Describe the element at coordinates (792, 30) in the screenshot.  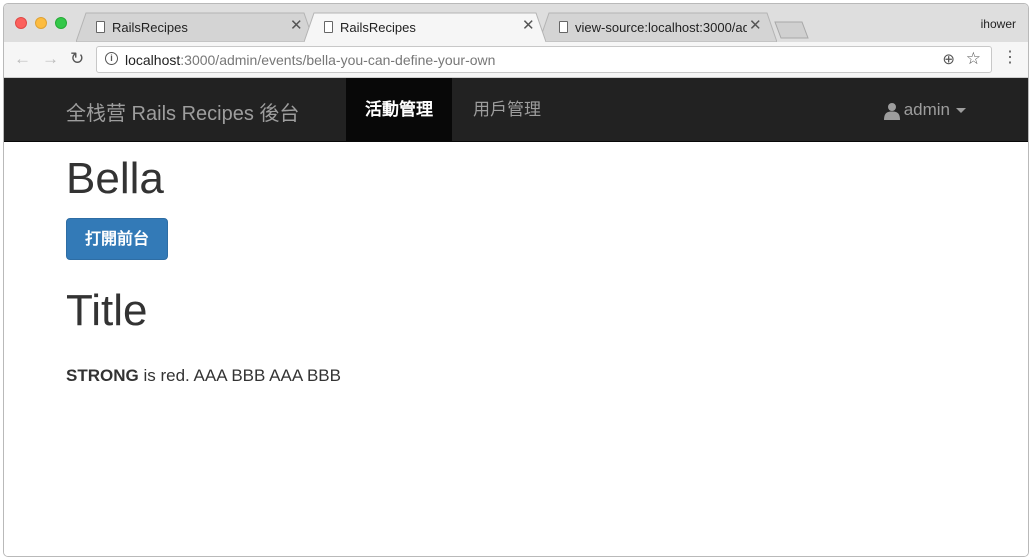
I see `new-tab-button` at that location.